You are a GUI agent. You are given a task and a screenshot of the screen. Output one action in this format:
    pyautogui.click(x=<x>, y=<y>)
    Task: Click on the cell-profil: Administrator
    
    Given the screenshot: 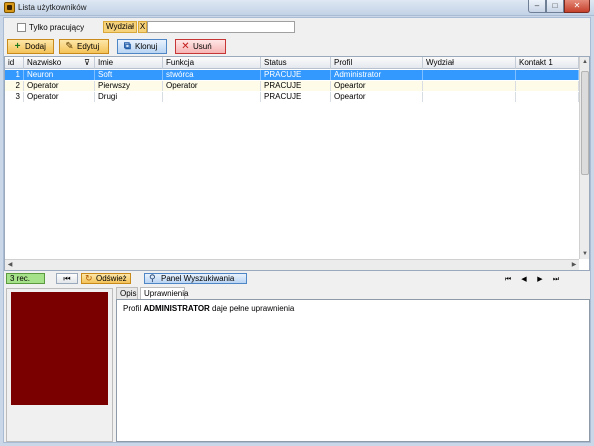 What is the action you would take?
    pyautogui.click(x=377, y=75)
    